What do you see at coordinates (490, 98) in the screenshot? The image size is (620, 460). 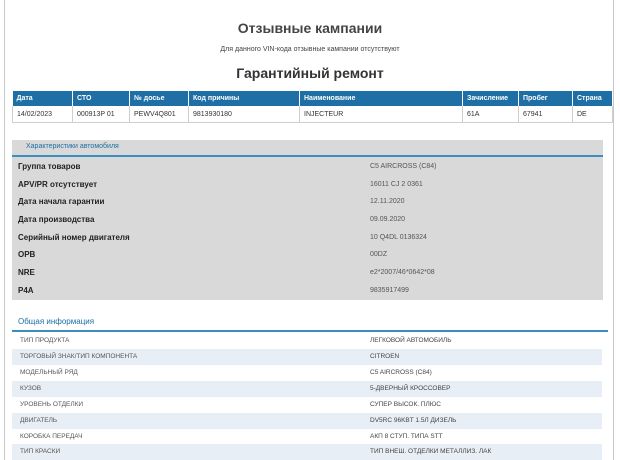 I see `column-header-credit: Зачисление` at bounding box center [490, 98].